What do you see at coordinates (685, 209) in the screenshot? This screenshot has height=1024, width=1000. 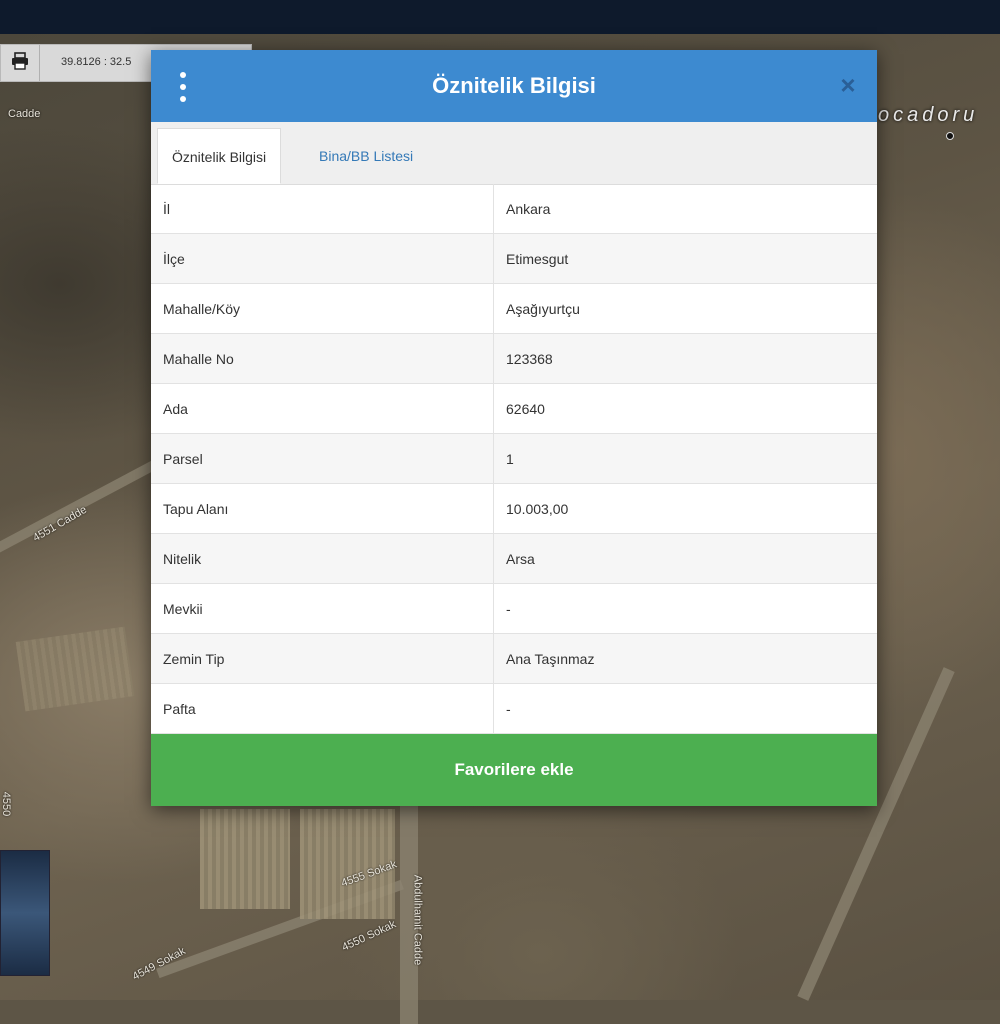 I see `attribute-value: Ankara` at bounding box center [685, 209].